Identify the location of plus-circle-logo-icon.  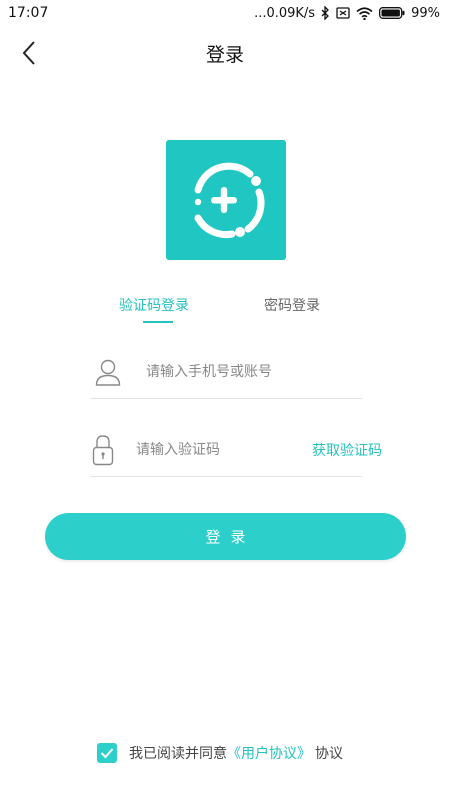
(229, 200).